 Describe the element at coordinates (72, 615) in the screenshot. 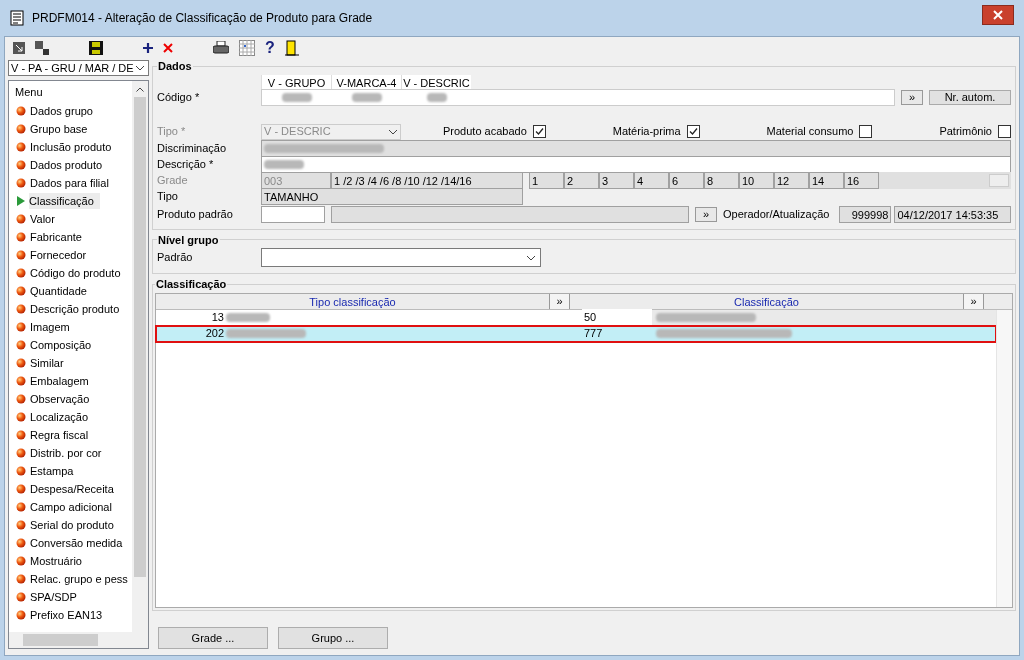

I see `menu-item: Prefixo EAN13` at that location.